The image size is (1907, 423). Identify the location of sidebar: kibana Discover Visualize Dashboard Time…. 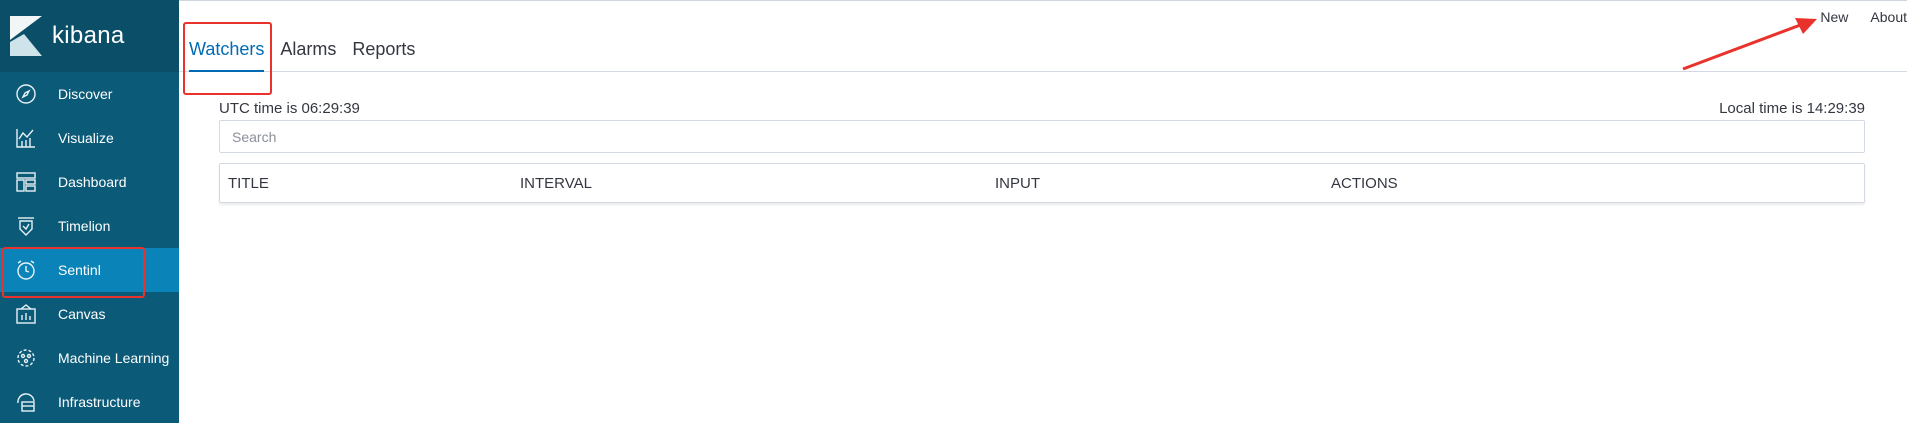
(89, 211).